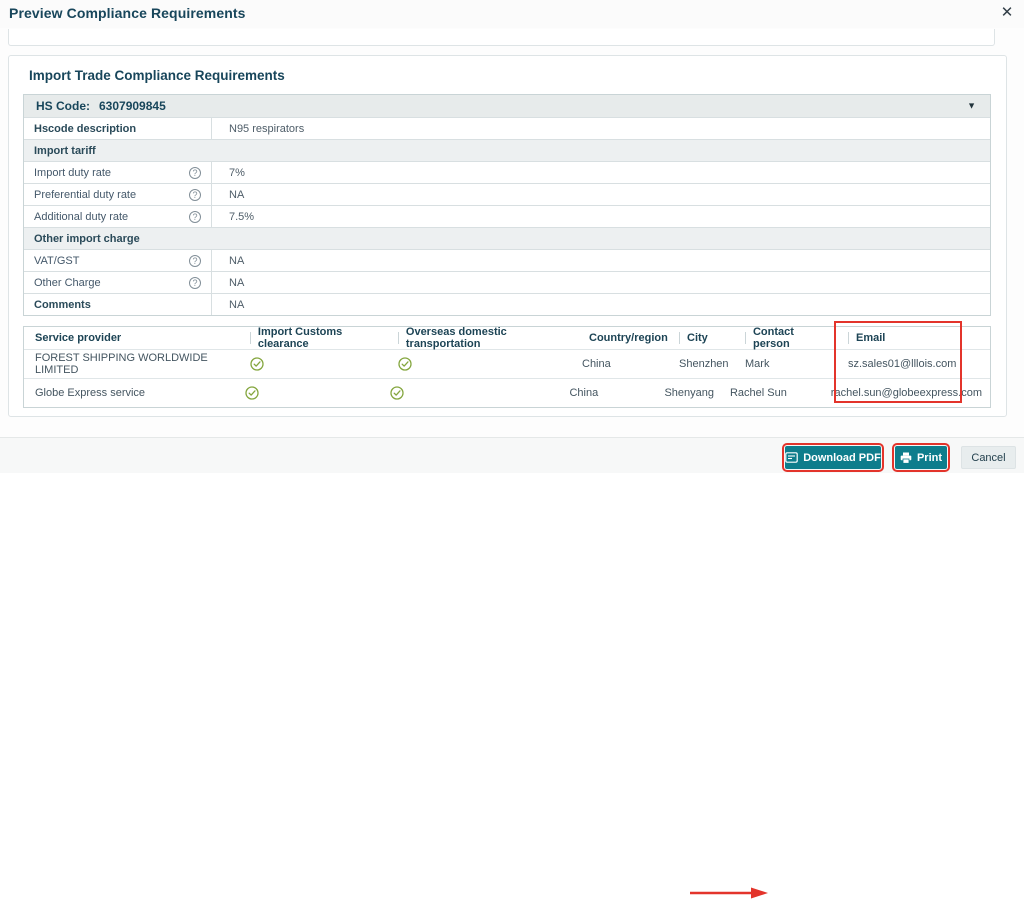 The image size is (1024, 900). Describe the element at coordinates (57, 260) in the screenshot. I see `row-label: VAT/GST` at that location.